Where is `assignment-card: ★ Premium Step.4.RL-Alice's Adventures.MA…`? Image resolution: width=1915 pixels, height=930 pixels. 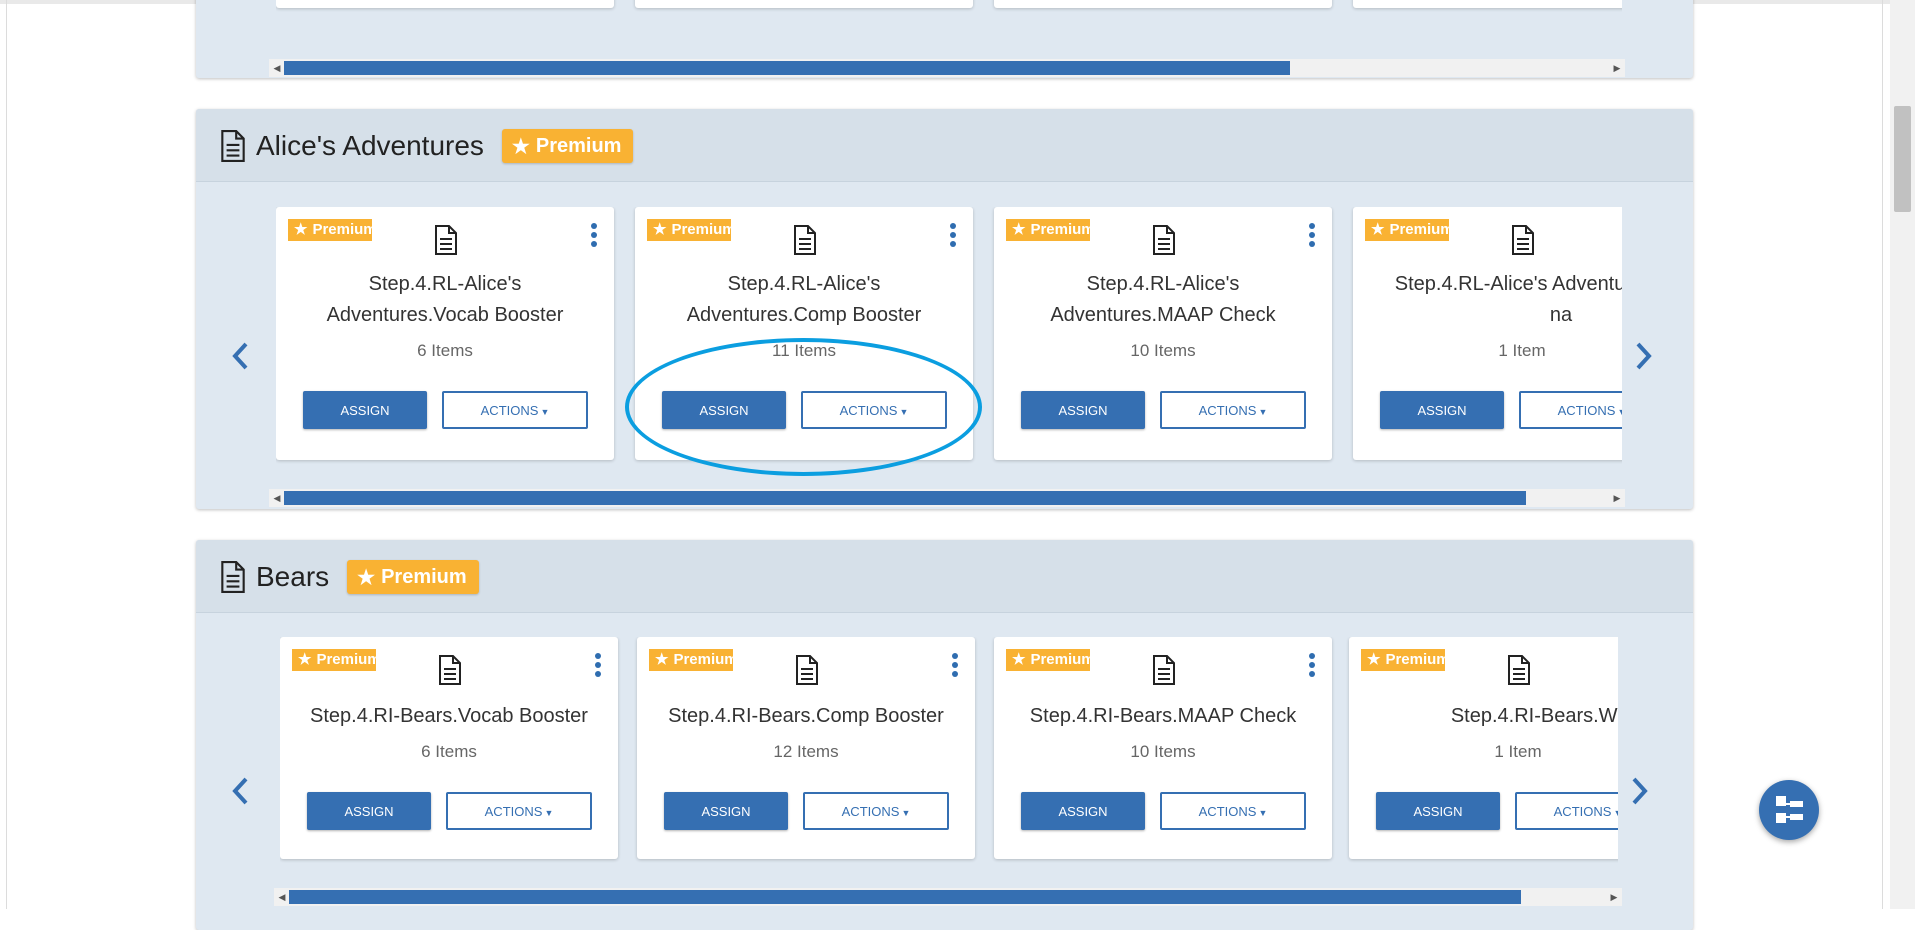
assignment-card: ★ Premium Step.4.RL-Alice's Adventures.MA… is located at coordinates (1163, 333).